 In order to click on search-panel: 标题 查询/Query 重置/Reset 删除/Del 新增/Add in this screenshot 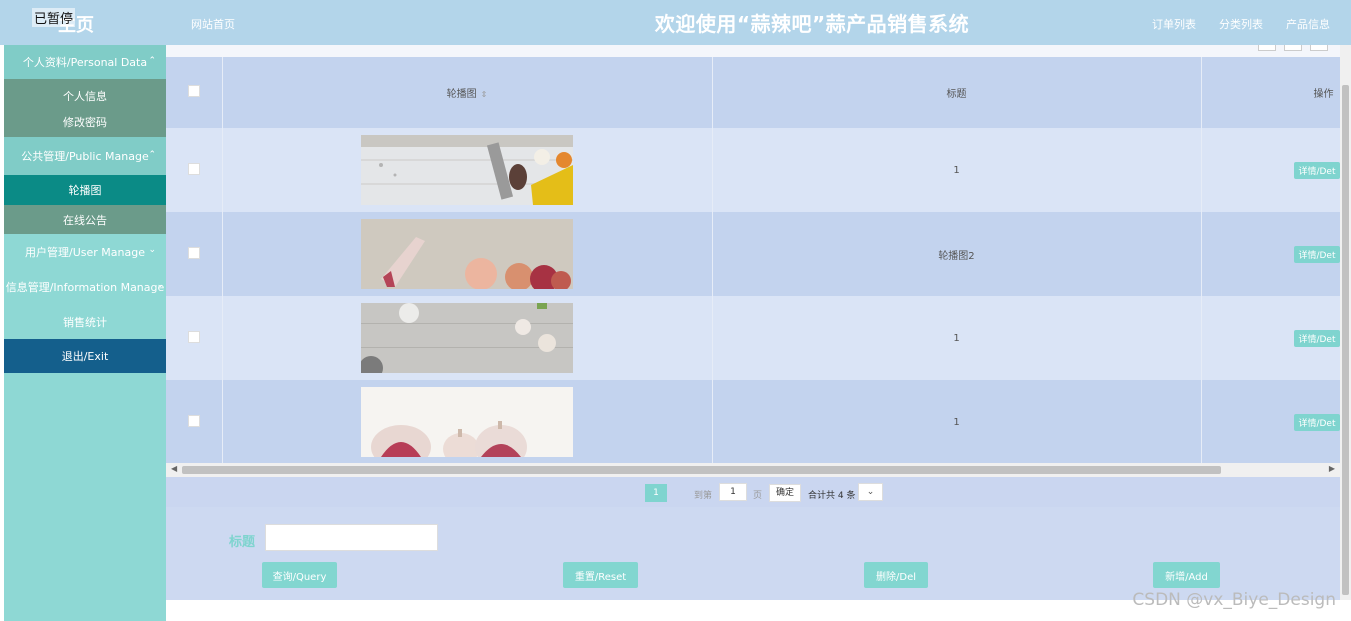, I will do `click(753, 553)`.